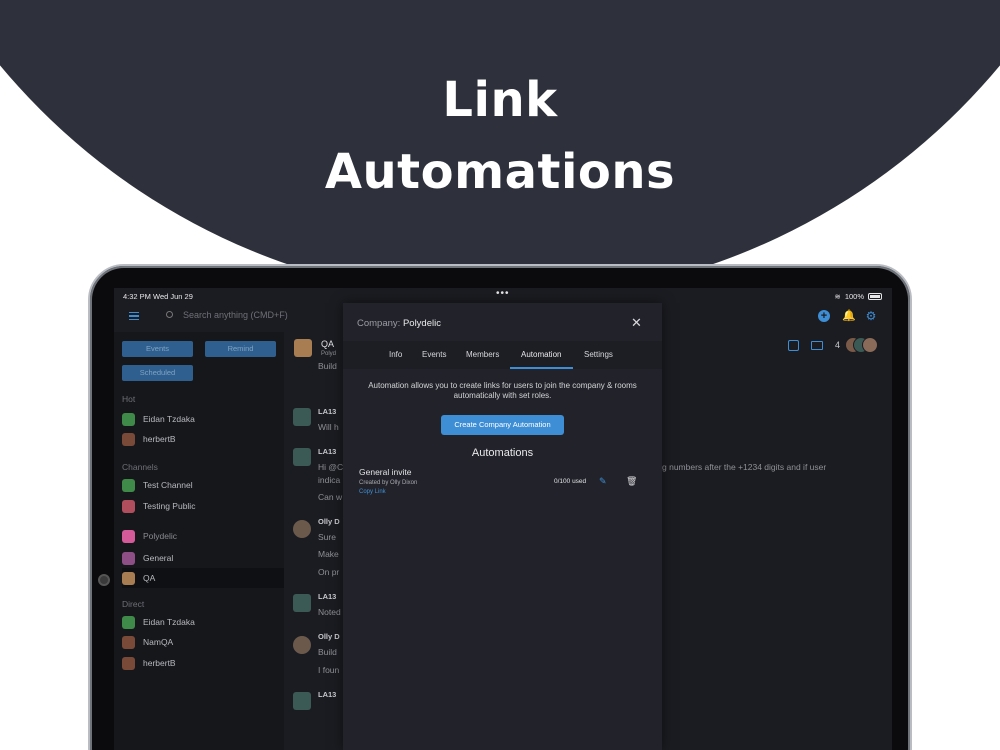 The width and height of the screenshot is (1000, 750). I want to click on sidebar-item-company: Polydelic, so click(203, 536).